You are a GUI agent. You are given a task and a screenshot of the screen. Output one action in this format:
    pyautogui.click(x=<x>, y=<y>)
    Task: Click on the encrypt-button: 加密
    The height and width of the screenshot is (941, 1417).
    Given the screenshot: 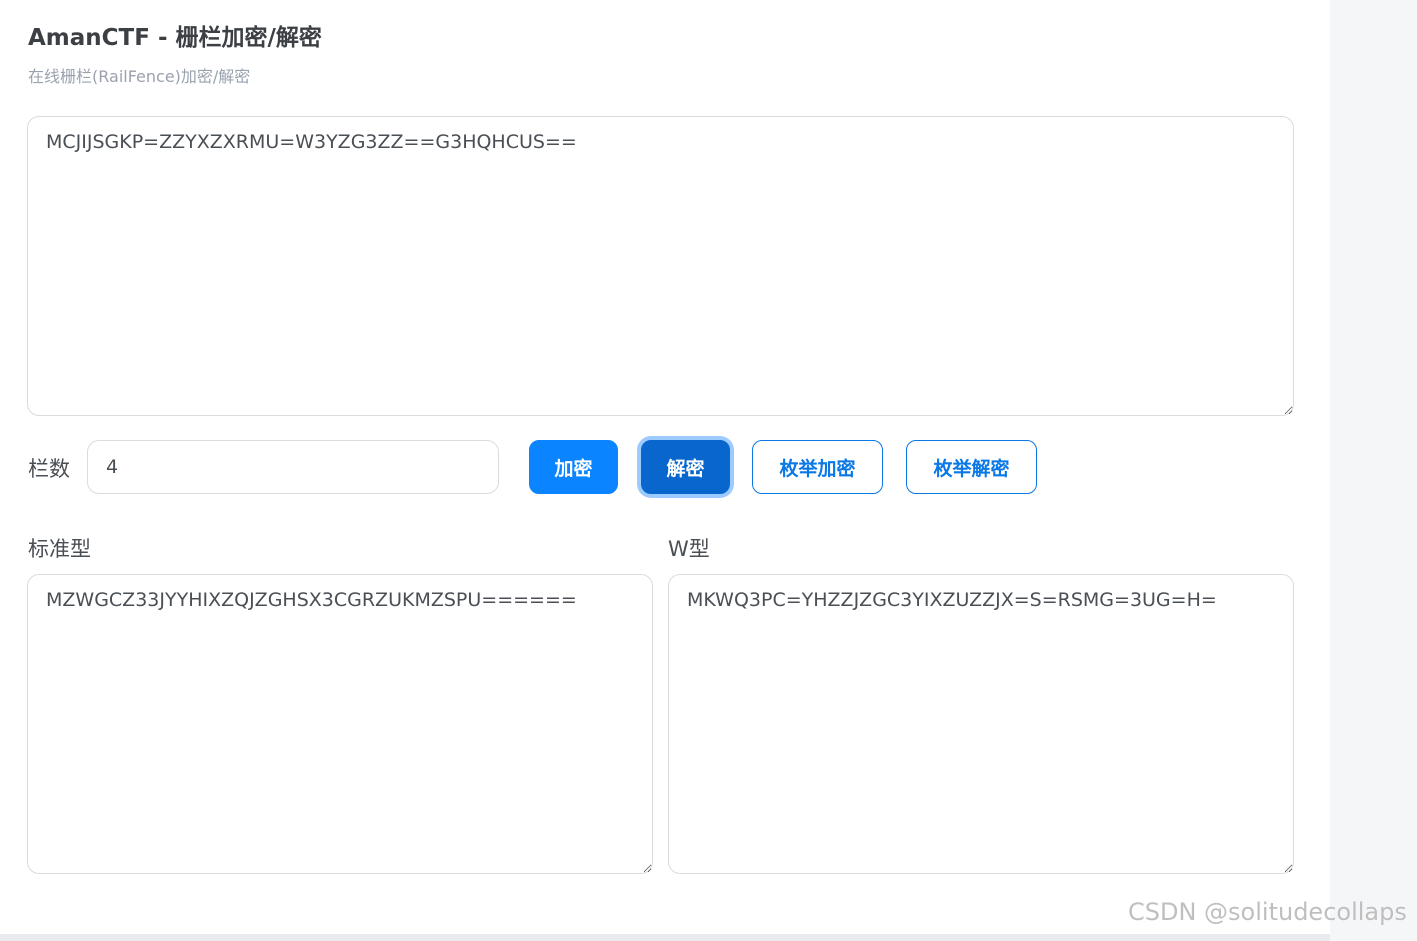 What is the action you would take?
    pyautogui.click(x=573, y=467)
    